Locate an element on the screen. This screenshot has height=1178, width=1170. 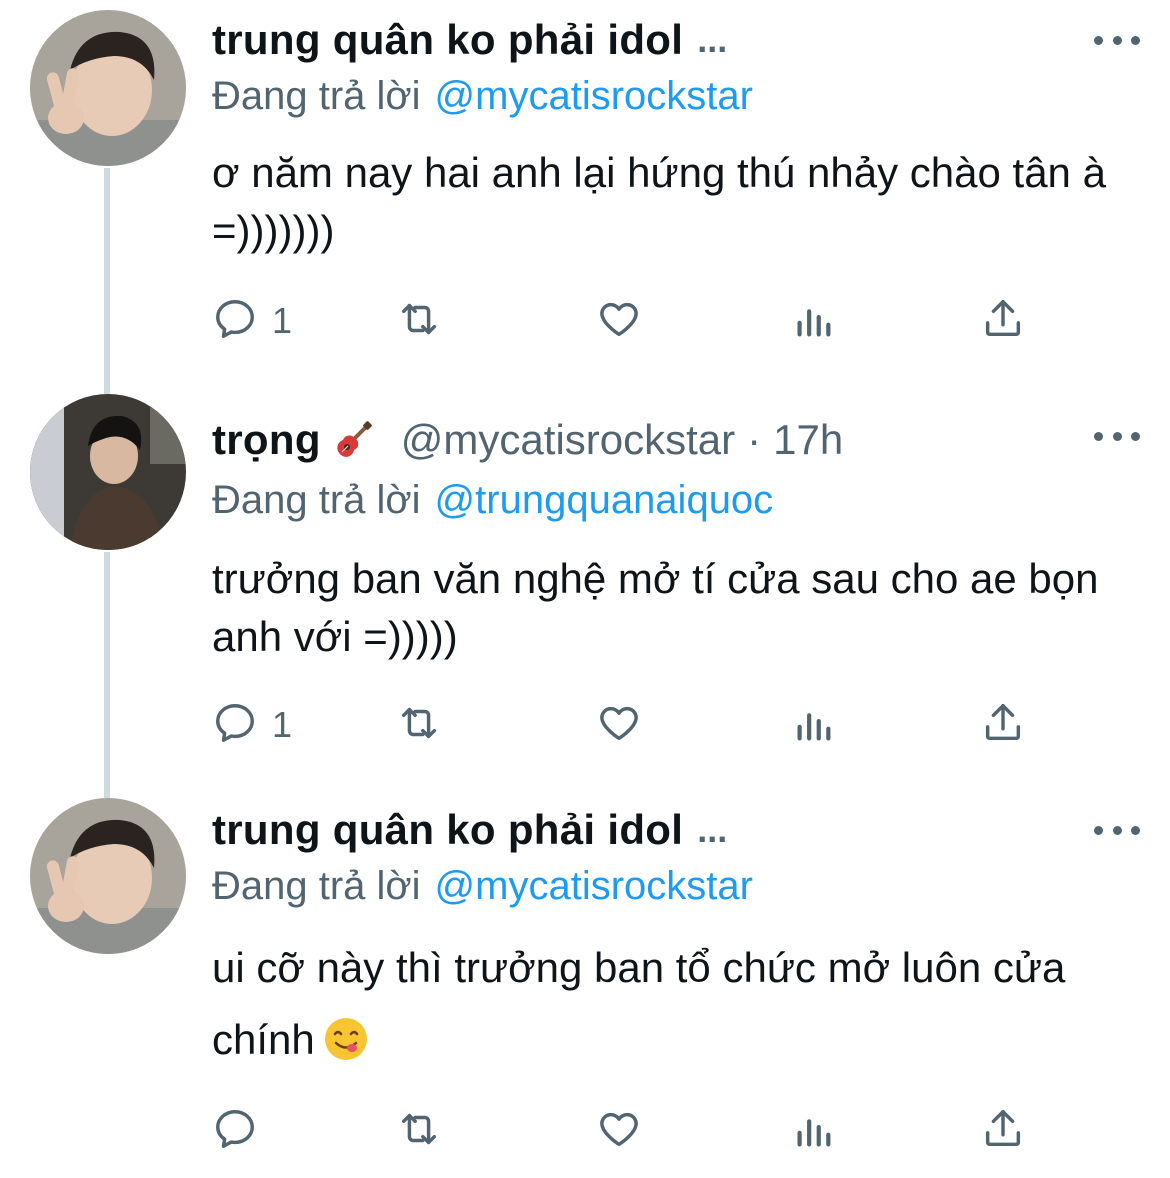
replying-to: Đang trả lời @trungquanaiquoc is located at coordinates (492, 500).